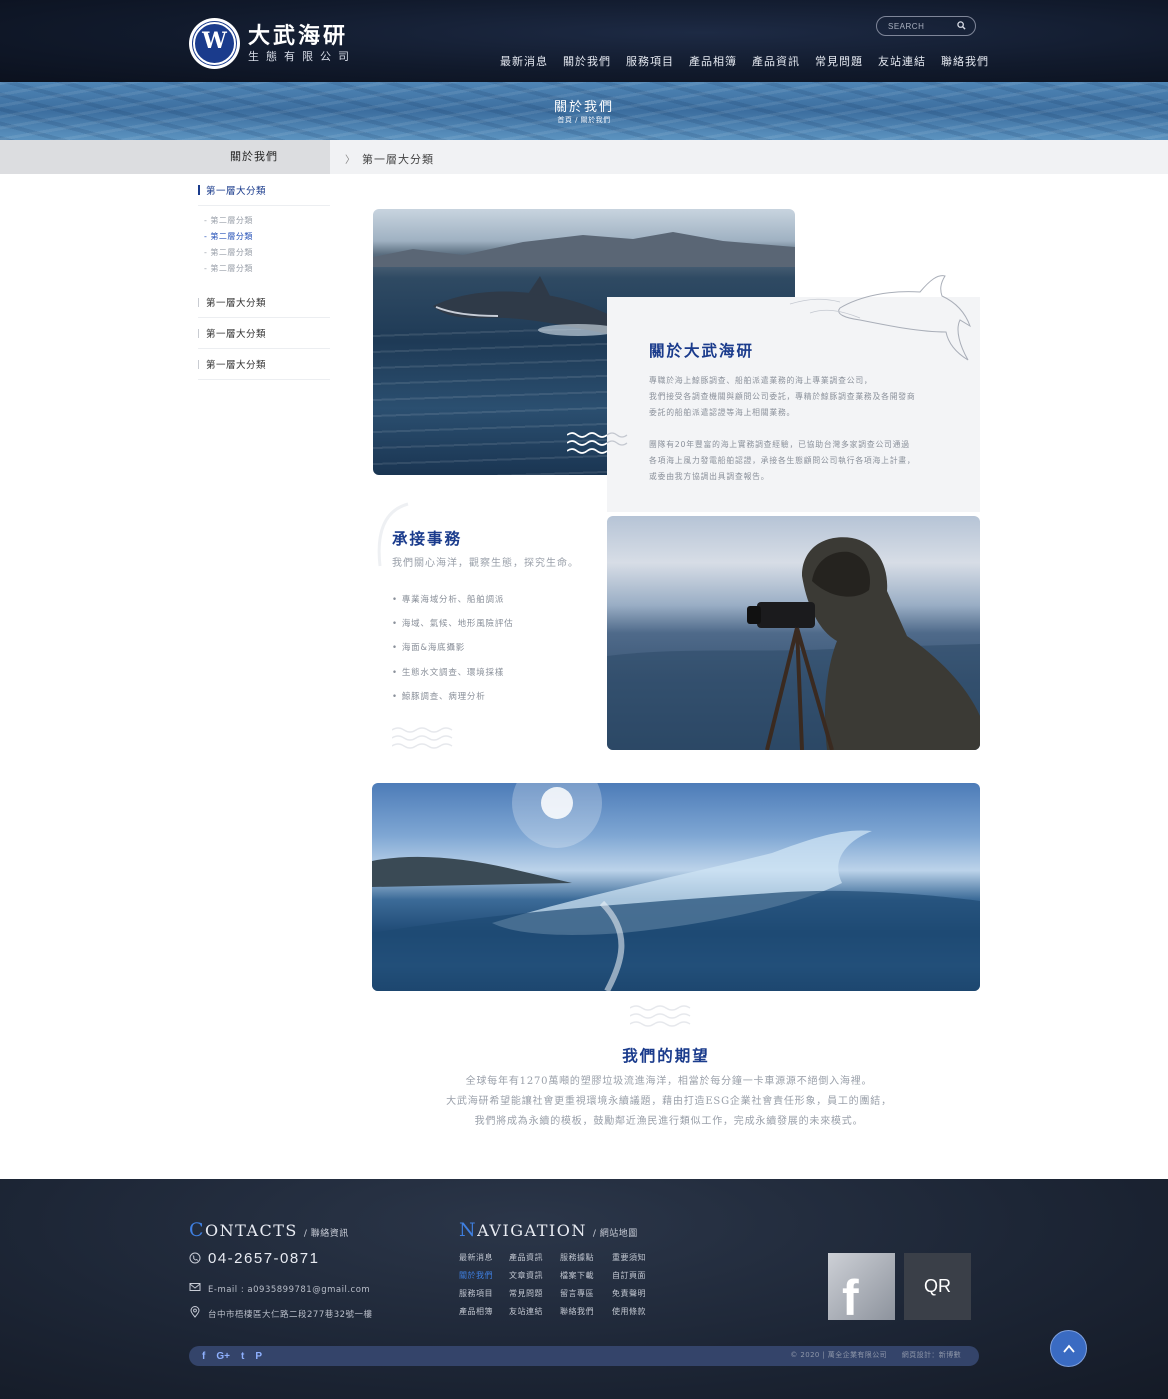 This screenshot has height=1399, width=1168. I want to click on nav-item-album: 產品相簿, so click(713, 61).